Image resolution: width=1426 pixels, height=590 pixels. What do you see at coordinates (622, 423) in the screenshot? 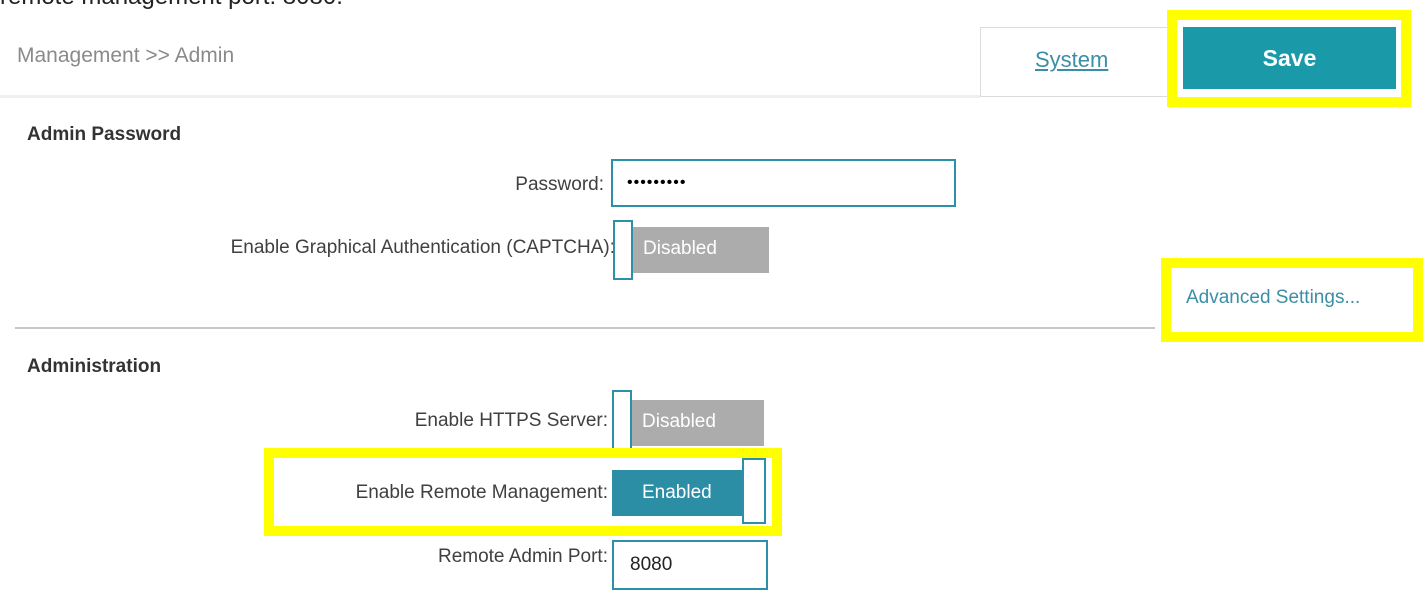
I see `https-toggle-knob` at bounding box center [622, 423].